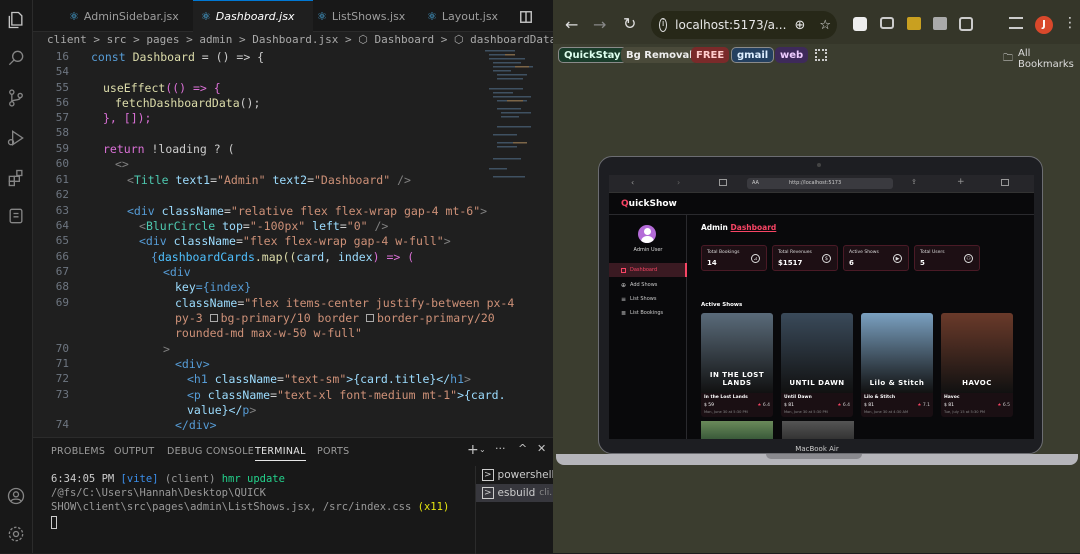  I want to click on quickshow-logo: QuickShow, so click(649, 204).